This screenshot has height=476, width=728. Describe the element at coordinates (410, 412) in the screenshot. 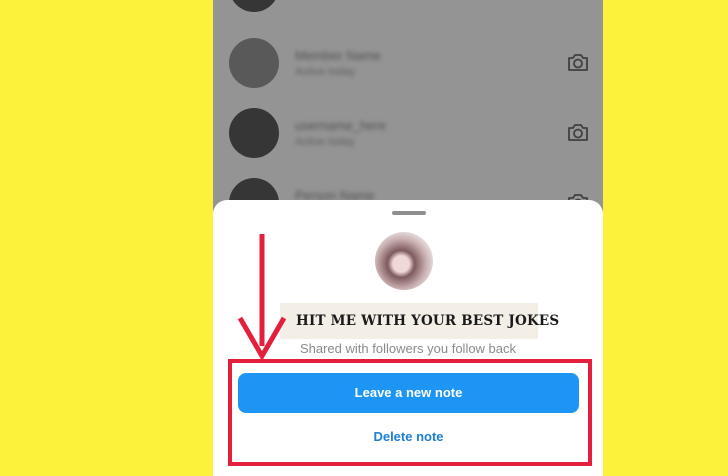

I see `highlight-box` at that location.